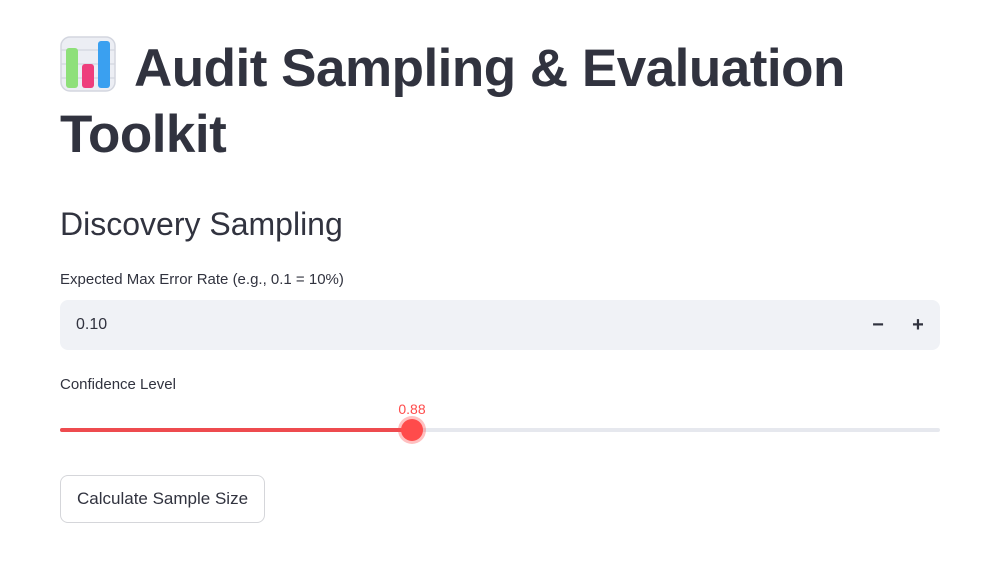  What do you see at coordinates (88, 64) in the screenshot?
I see `bar-chart-icon` at bounding box center [88, 64].